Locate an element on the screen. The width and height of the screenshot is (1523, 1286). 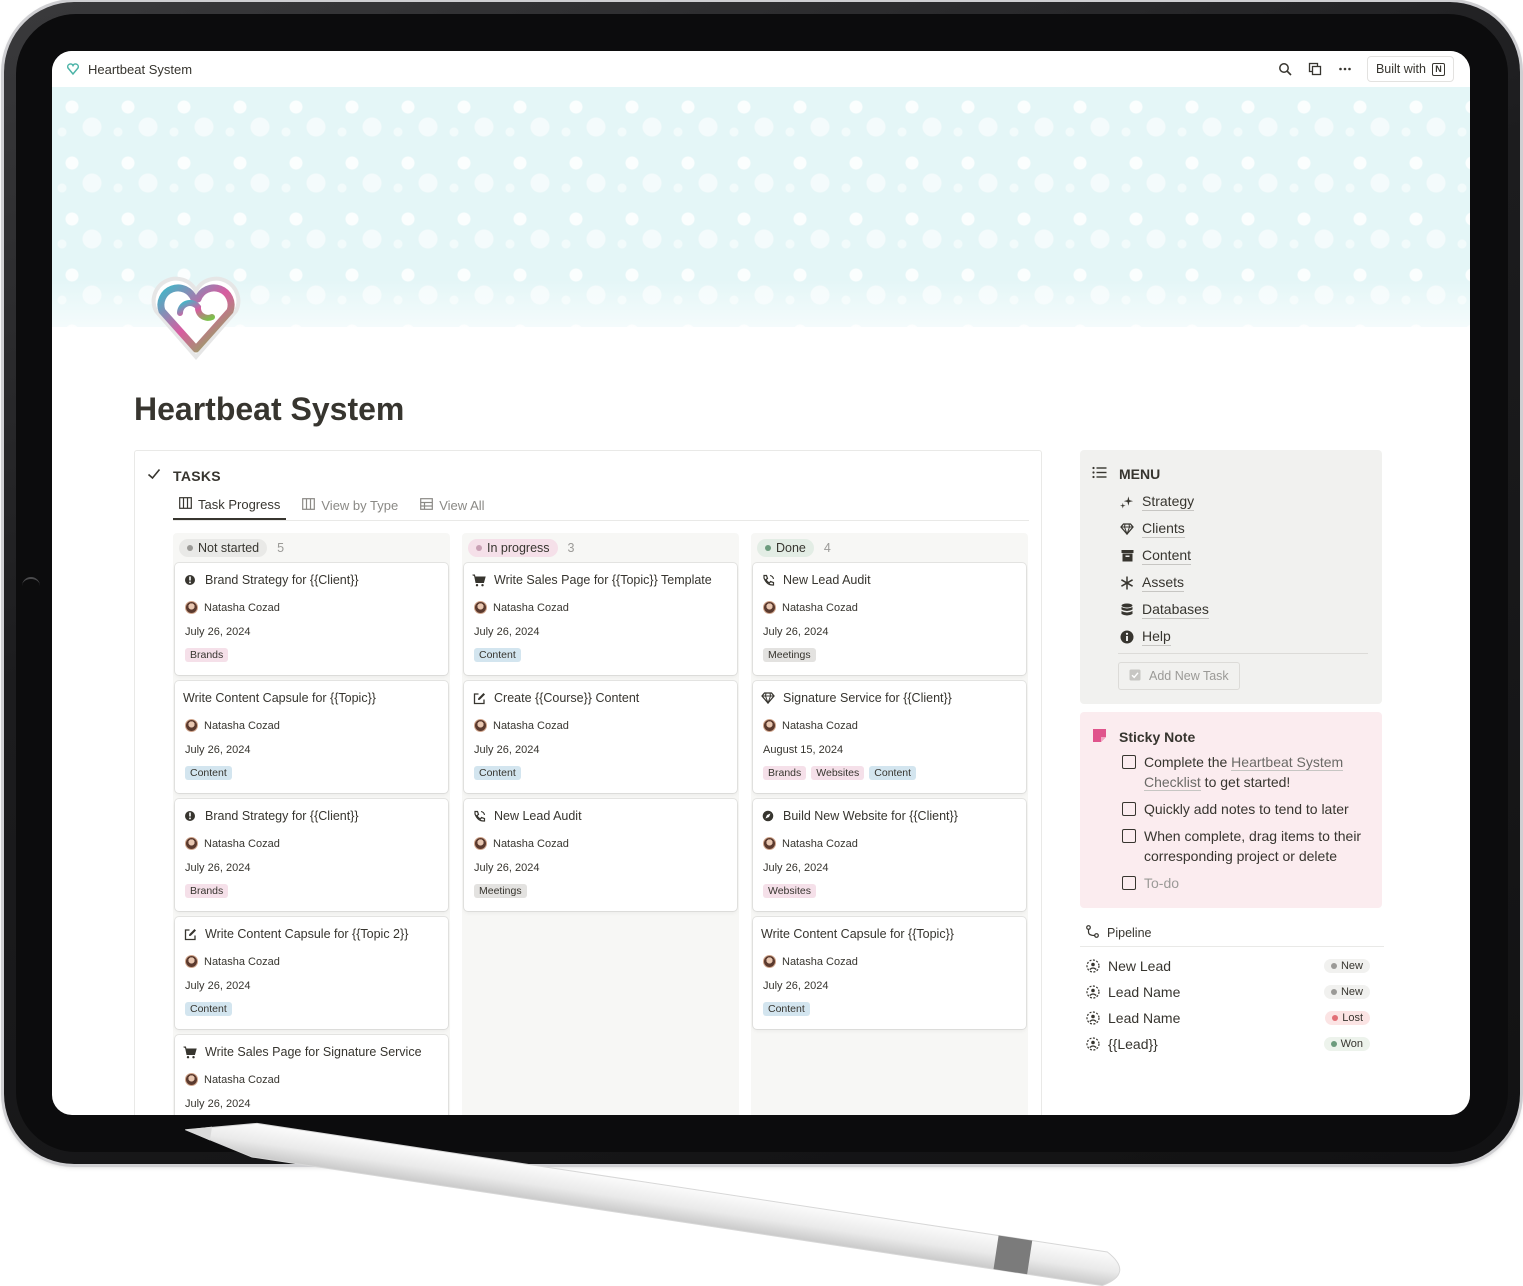
search-icon is located at coordinates (1285, 69).